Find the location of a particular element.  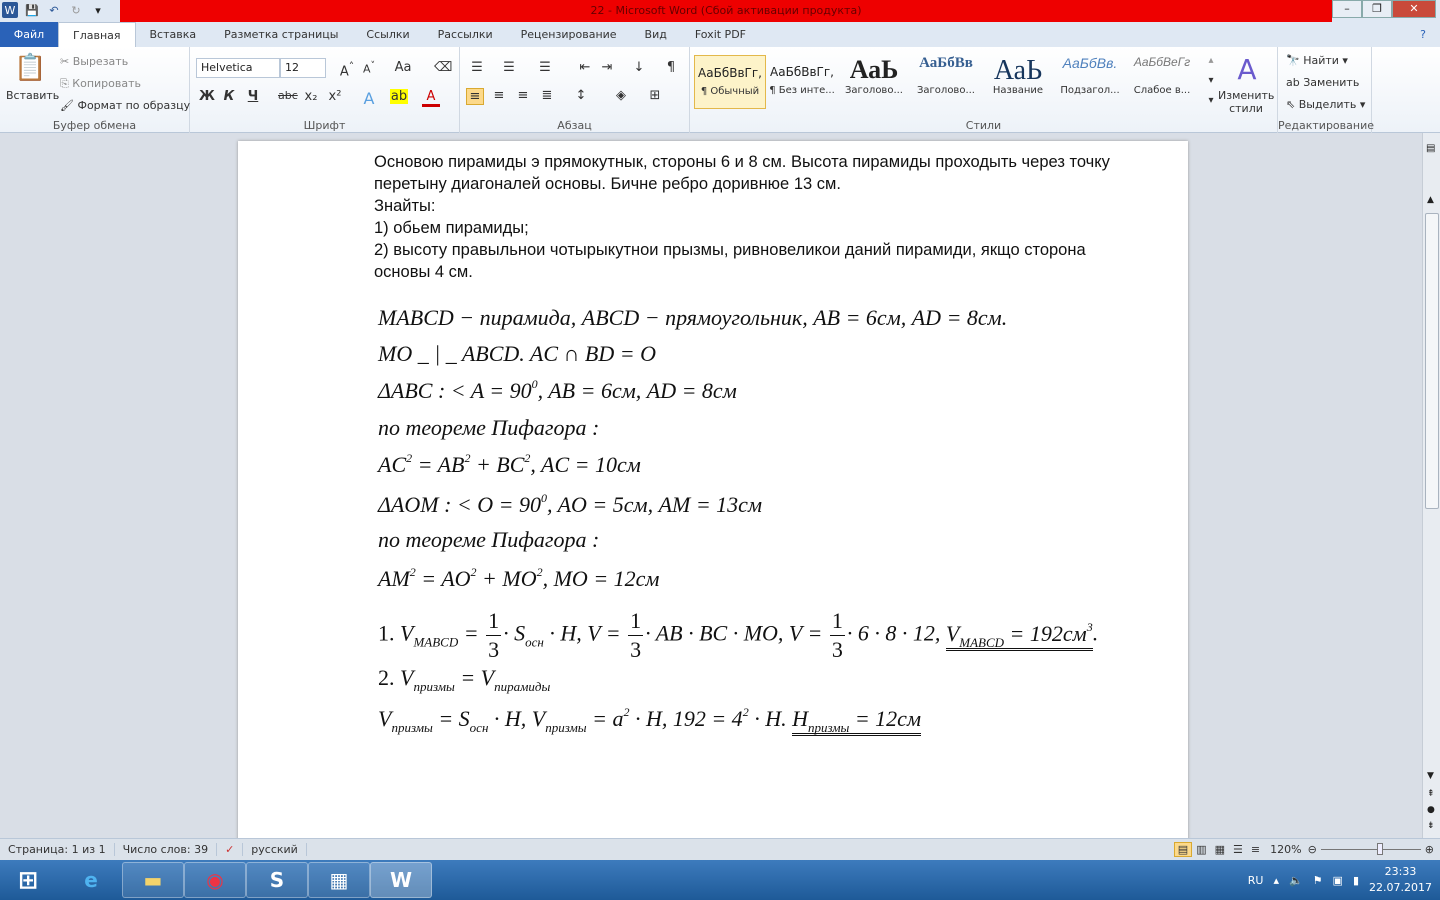

change-styles-button: Изменить стили is located at coordinates (1246, 102).